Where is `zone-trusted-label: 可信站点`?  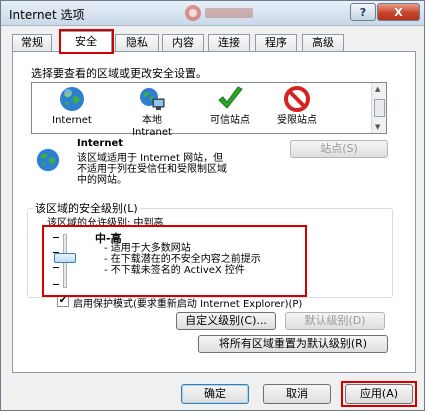 zone-trusted-label: 可信站点 is located at coordinates (230, 120).